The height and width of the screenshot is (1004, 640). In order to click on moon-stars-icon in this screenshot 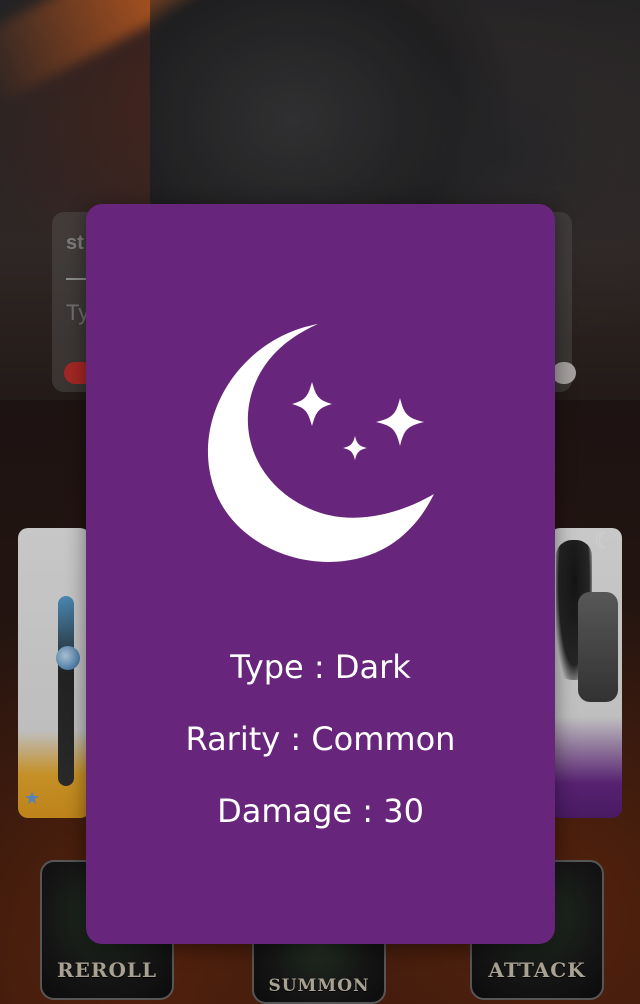, I will do `click(320, 443)`.